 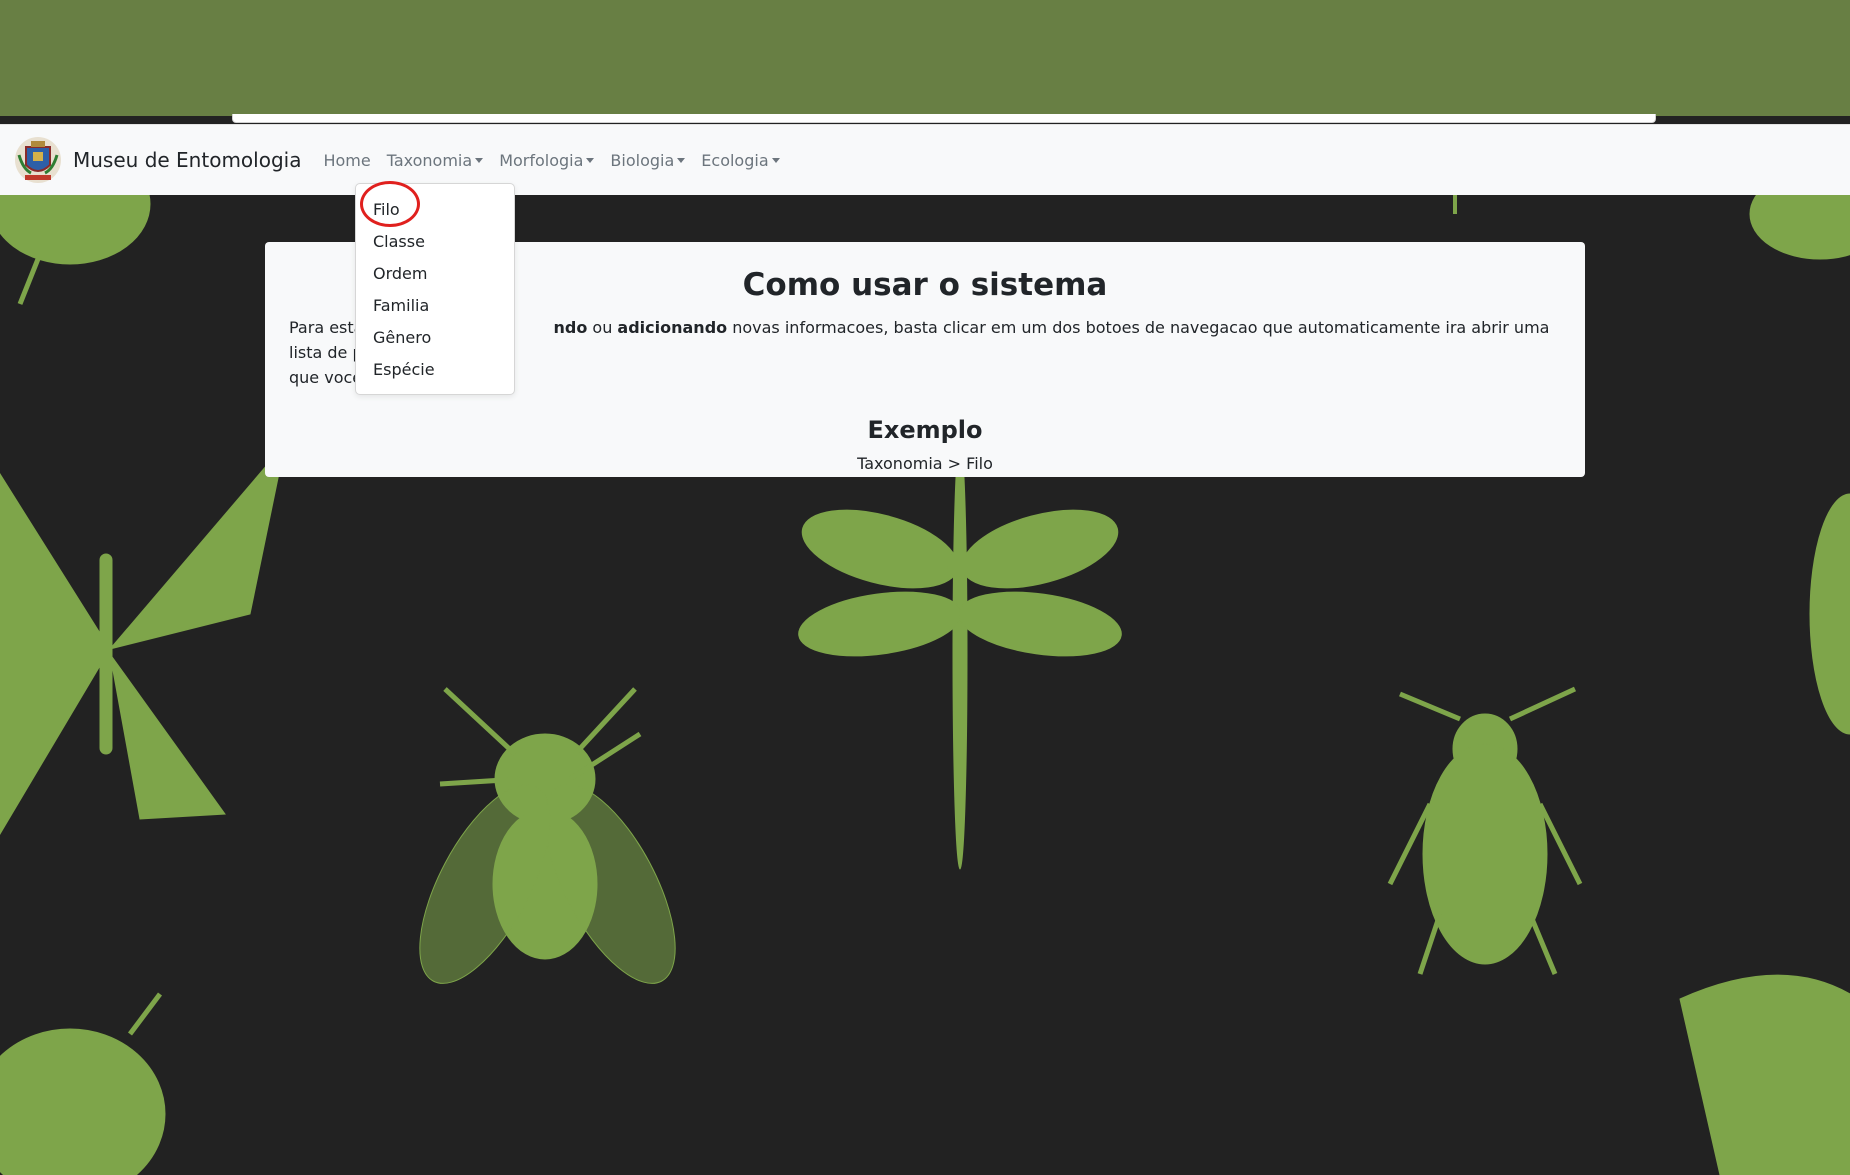 I want to click on dropdown-item-especie: Espécie, so click(x=435, y=370).